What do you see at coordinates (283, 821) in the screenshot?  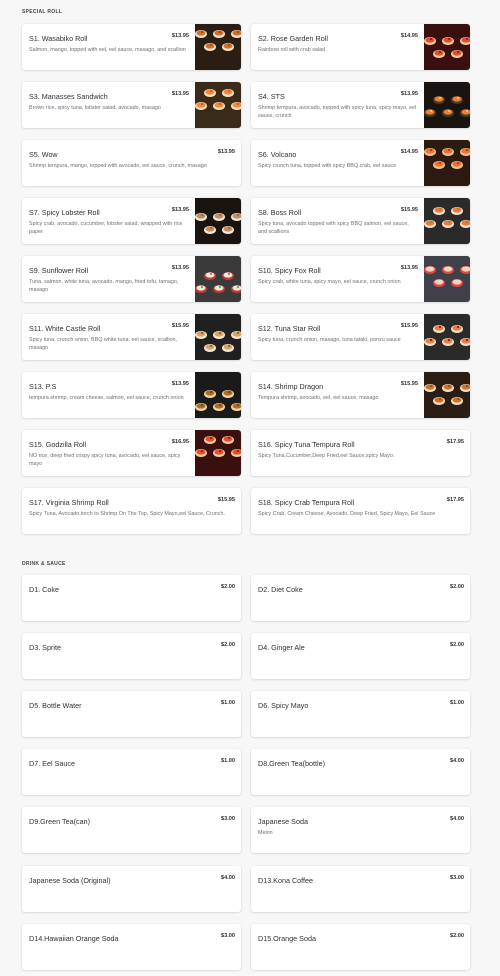 I see `menu-item-name: Japanese Soda` at bounding box center [283, 821].